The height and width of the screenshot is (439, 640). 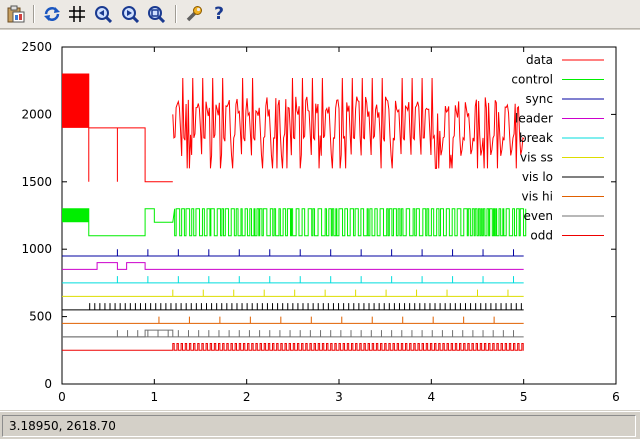 I want to click on y-tick-label: 0, so click(x=48, y=384).